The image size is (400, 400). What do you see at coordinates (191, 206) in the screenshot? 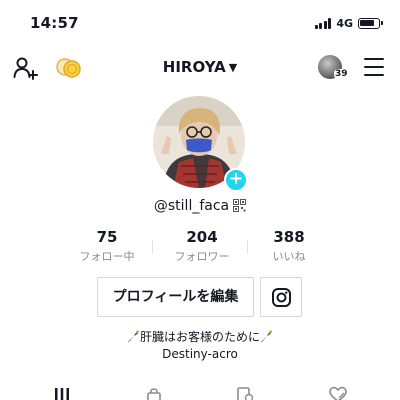
I see `profile-handle: @still_faca` at bounding box center [191, 206].